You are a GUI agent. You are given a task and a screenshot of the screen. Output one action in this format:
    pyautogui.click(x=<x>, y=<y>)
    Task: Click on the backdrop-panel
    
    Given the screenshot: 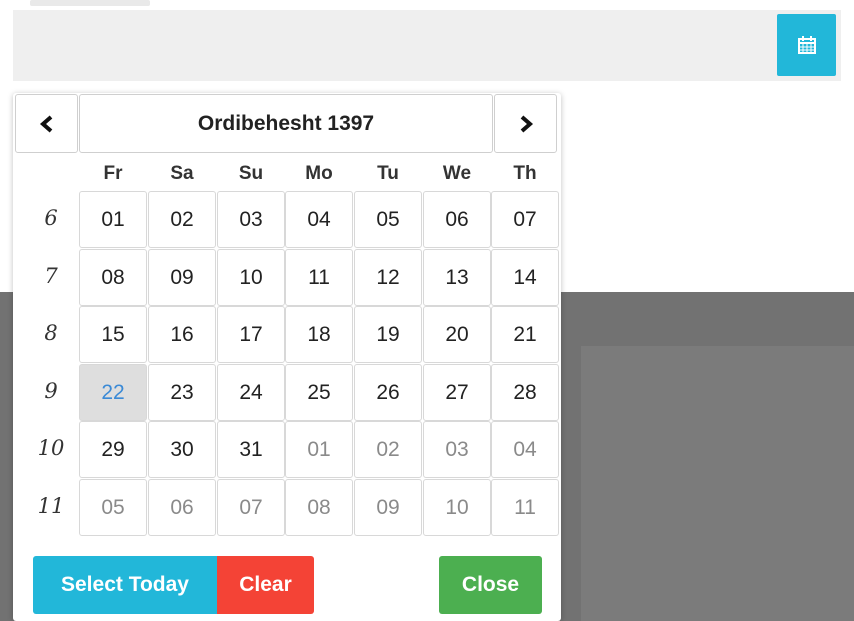 What is the action you would take?
    pyautogui.click(x=717, y=483)
    